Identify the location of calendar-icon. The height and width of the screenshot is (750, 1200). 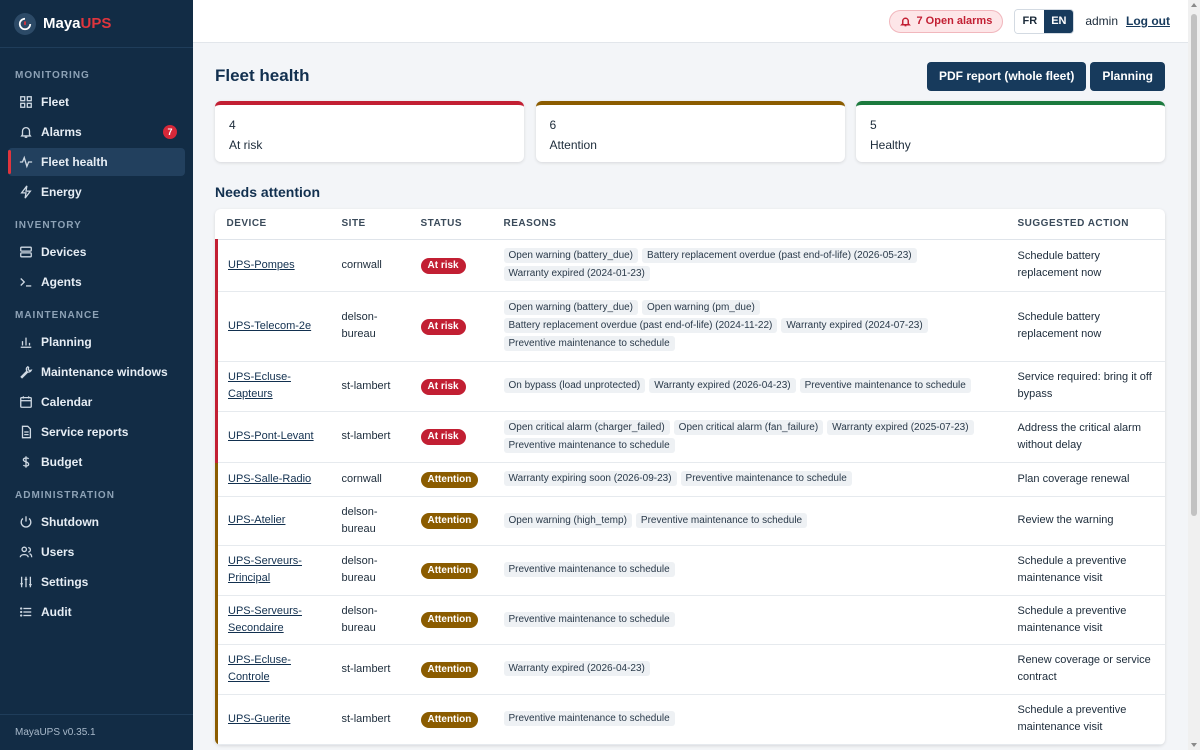
(25, 402).